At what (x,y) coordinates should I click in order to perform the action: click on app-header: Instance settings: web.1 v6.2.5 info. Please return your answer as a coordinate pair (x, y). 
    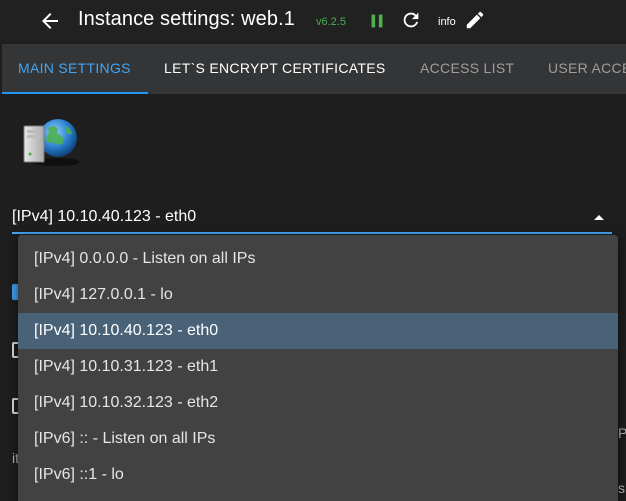
    Looking at the image, I should click on (313, 21).